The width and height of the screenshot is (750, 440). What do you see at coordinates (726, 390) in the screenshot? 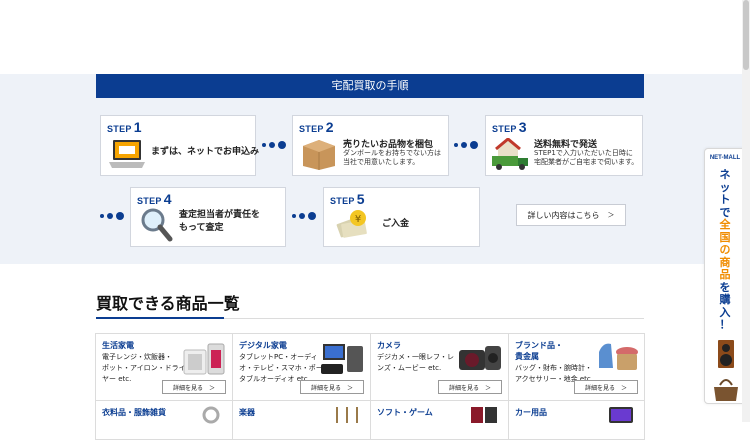
I see `handbag-image-icon` at bounding box center [726, 390].